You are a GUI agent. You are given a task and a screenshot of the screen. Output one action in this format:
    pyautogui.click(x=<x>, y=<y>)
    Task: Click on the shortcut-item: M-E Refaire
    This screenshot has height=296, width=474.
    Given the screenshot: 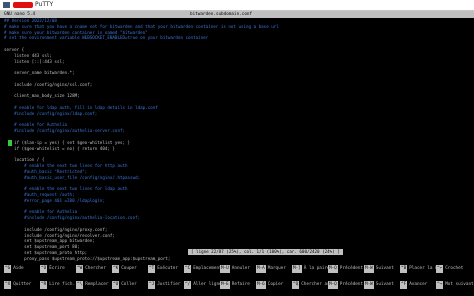 What is the action you would take?
    pyautogui.click(x=235, y=285)
    